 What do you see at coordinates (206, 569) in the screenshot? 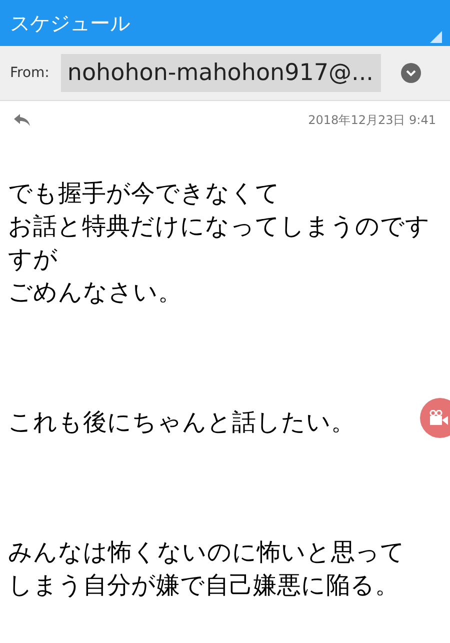
I see `message-paragraph: みんなは怖くないのに怖いと思って しまう自分が嫌で自己嫌悪に陥る。` at bounding box center [206, 569].